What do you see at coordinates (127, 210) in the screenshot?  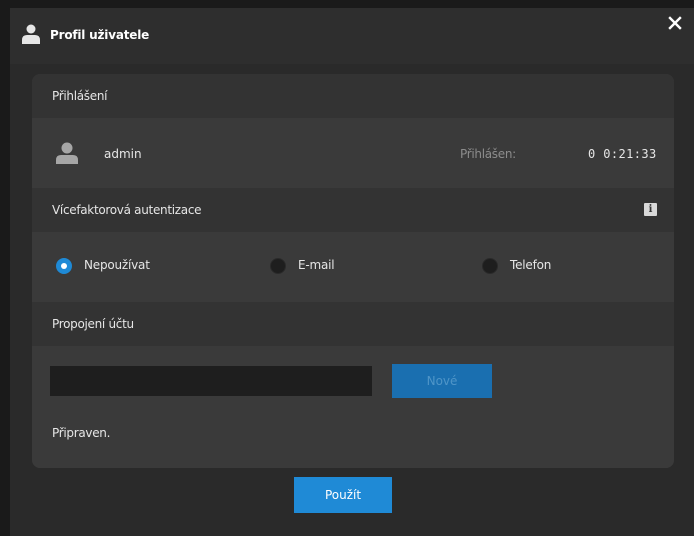 I see `mfa-section-label: Vícefaktorová autentizace` at bounding box center [127, 210].